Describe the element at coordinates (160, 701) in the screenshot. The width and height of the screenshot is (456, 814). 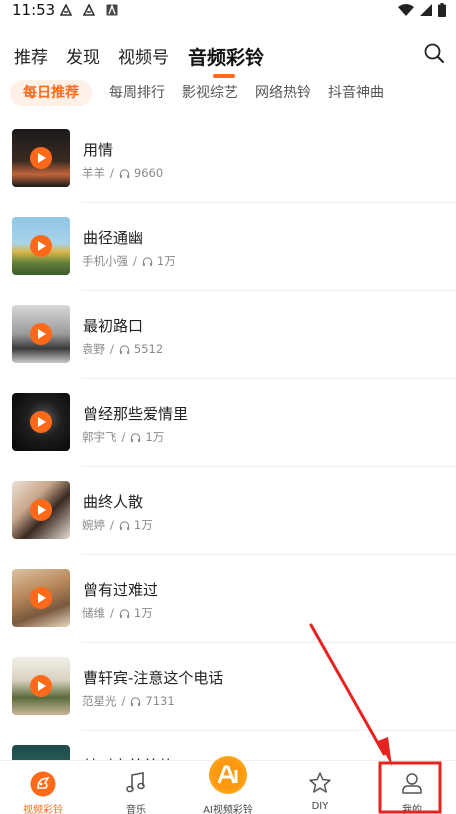
I see `song-plays: 7131` at that location.